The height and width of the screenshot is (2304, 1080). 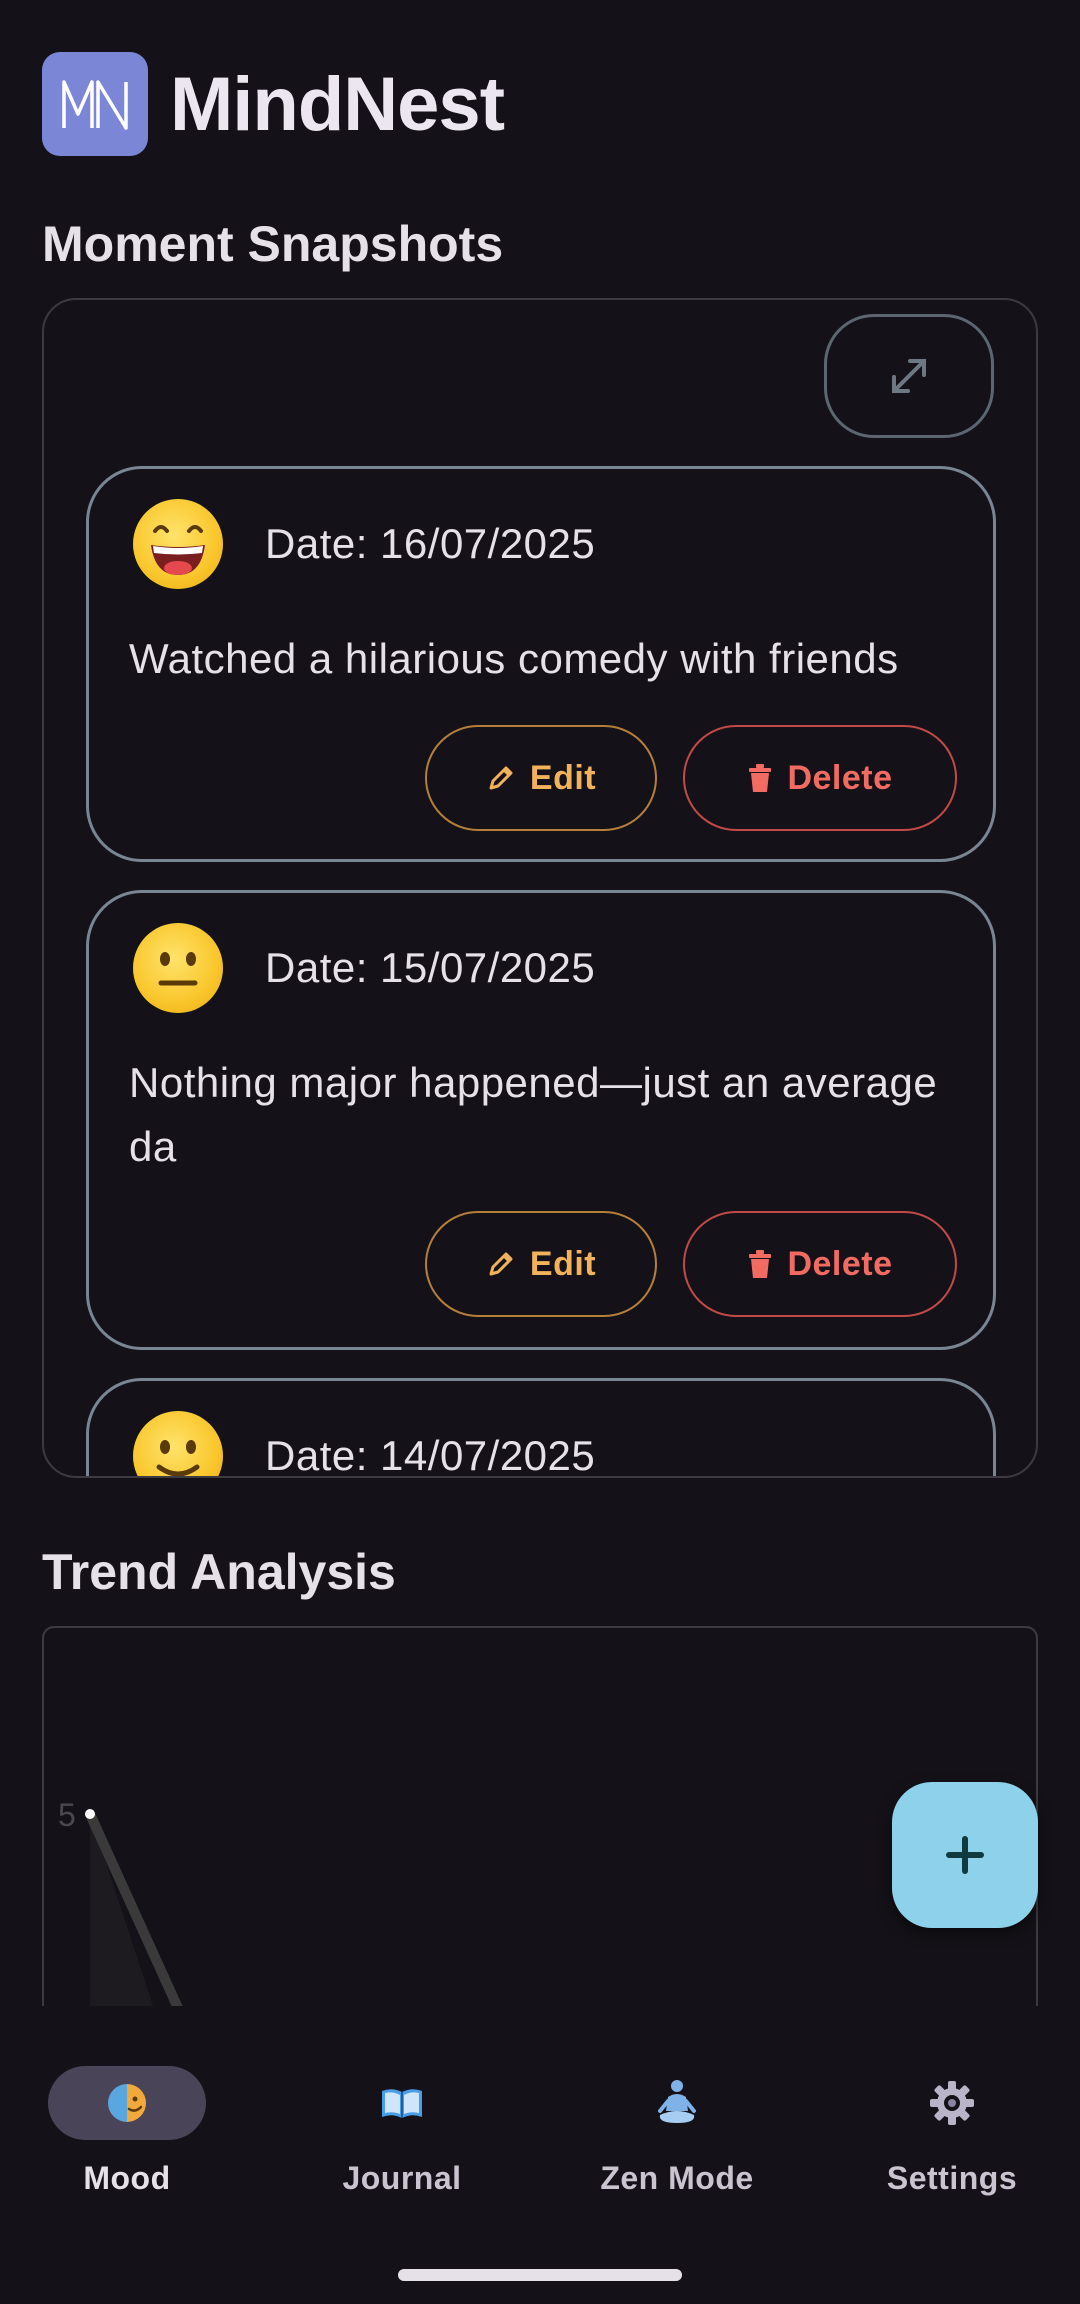 I want to click on nav-item-zen-mode: Zen Mode, so click(x=677, y=2131).